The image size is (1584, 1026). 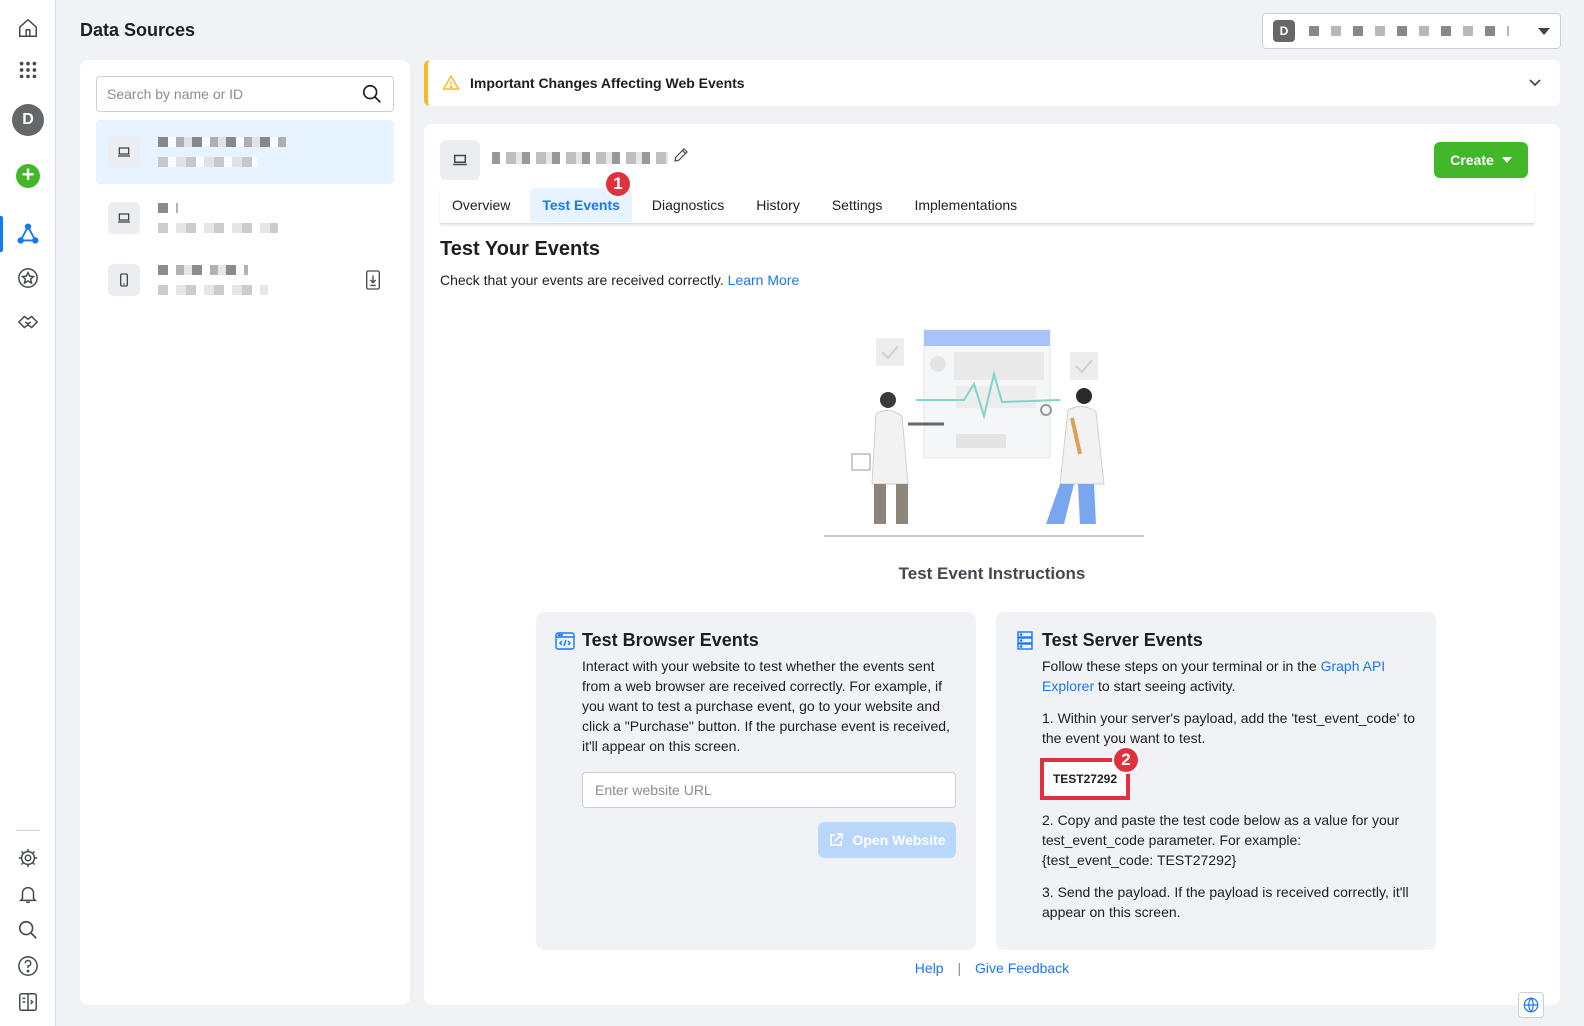 I want to click on page-title: Data Sources, so click(x=138, y=30).